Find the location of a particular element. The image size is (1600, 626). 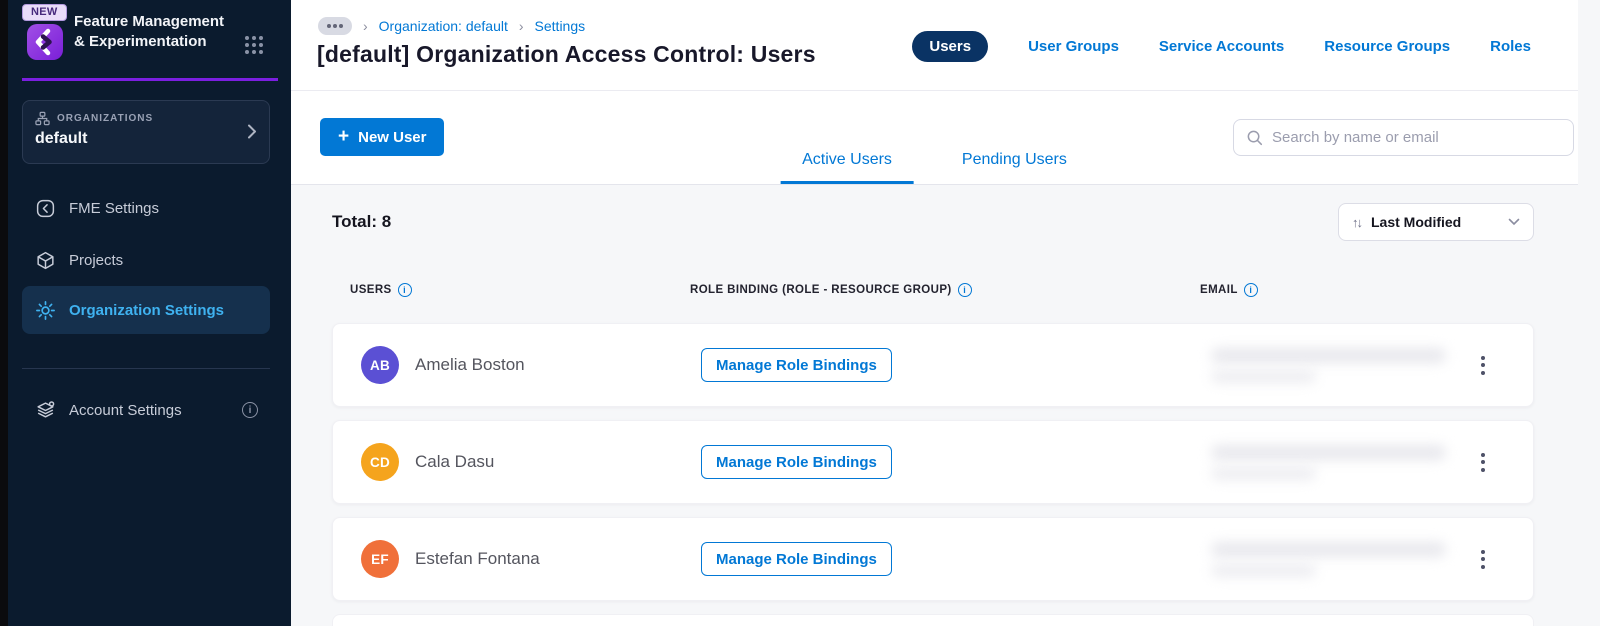

search-input is located at coordinates (1416, 137).